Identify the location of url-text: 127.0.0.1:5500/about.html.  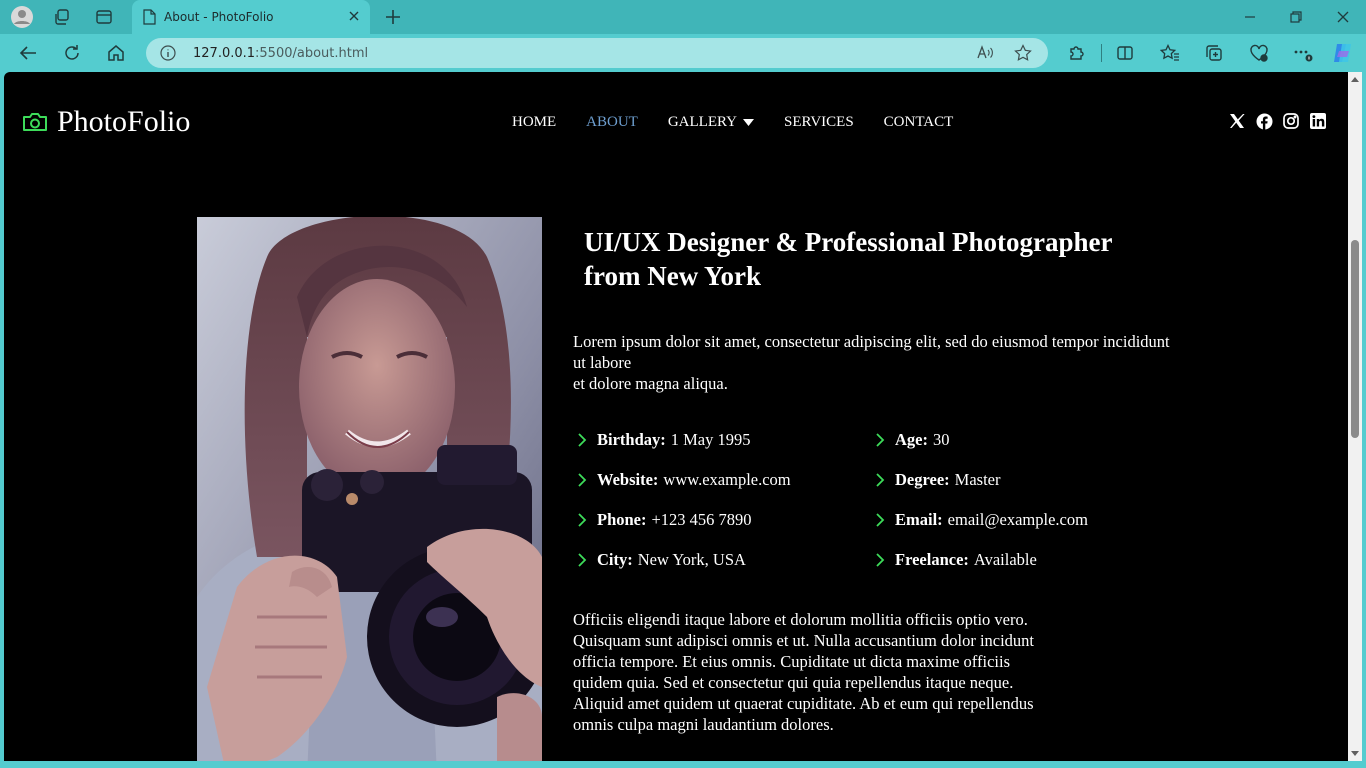
(280, 53).